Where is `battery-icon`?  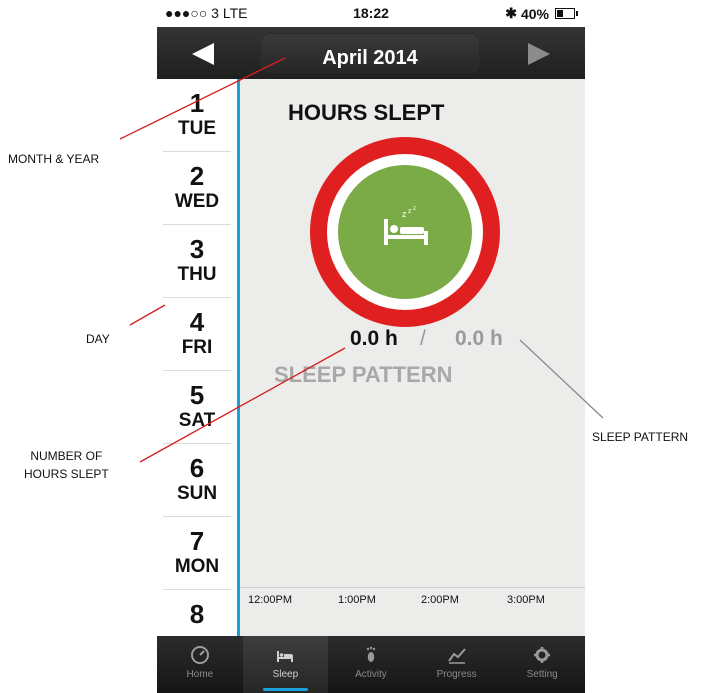 battery-icon is located at coordinates (566, 13).